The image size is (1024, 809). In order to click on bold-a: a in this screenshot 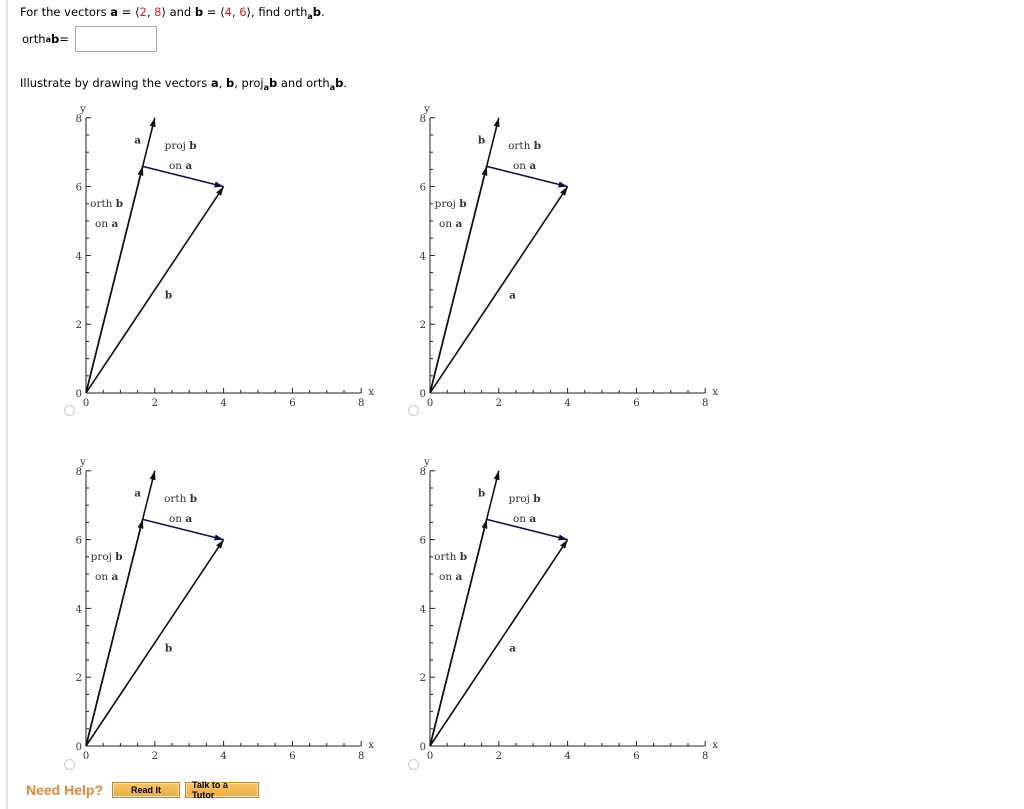, I will do `click(214, 83)`.